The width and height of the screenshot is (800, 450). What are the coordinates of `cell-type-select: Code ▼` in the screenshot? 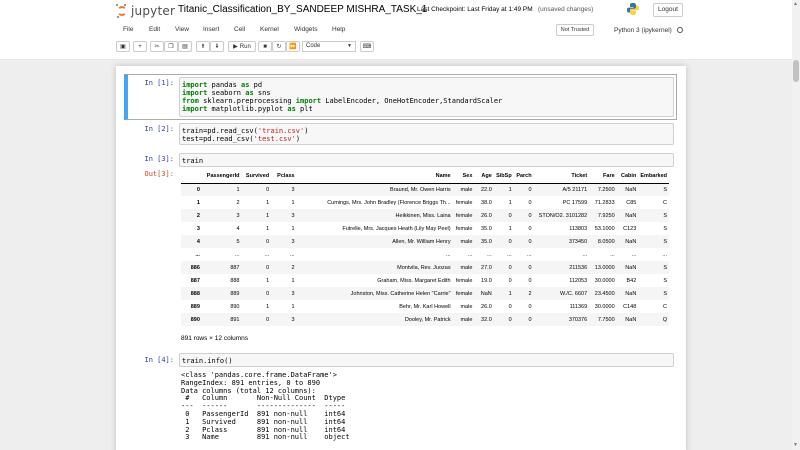 It's located at (329, 46).